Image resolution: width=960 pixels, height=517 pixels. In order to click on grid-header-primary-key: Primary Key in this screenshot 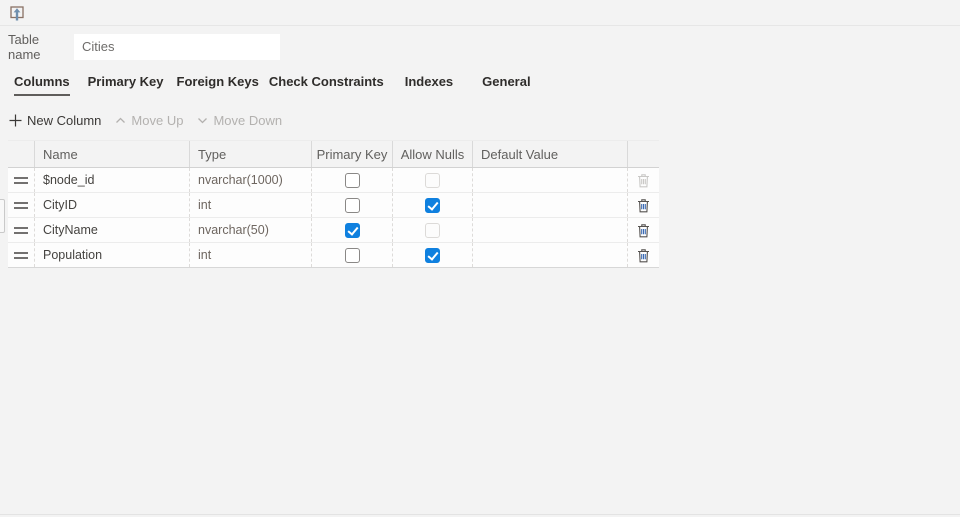, I will do `click(352, 154)`.